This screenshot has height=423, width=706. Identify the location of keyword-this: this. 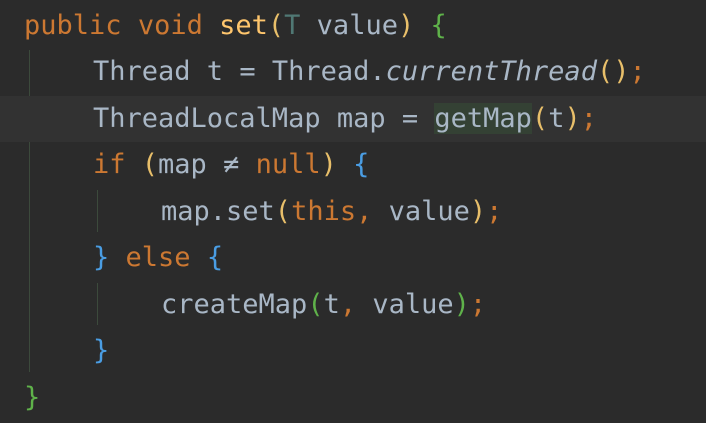
(324, 211).